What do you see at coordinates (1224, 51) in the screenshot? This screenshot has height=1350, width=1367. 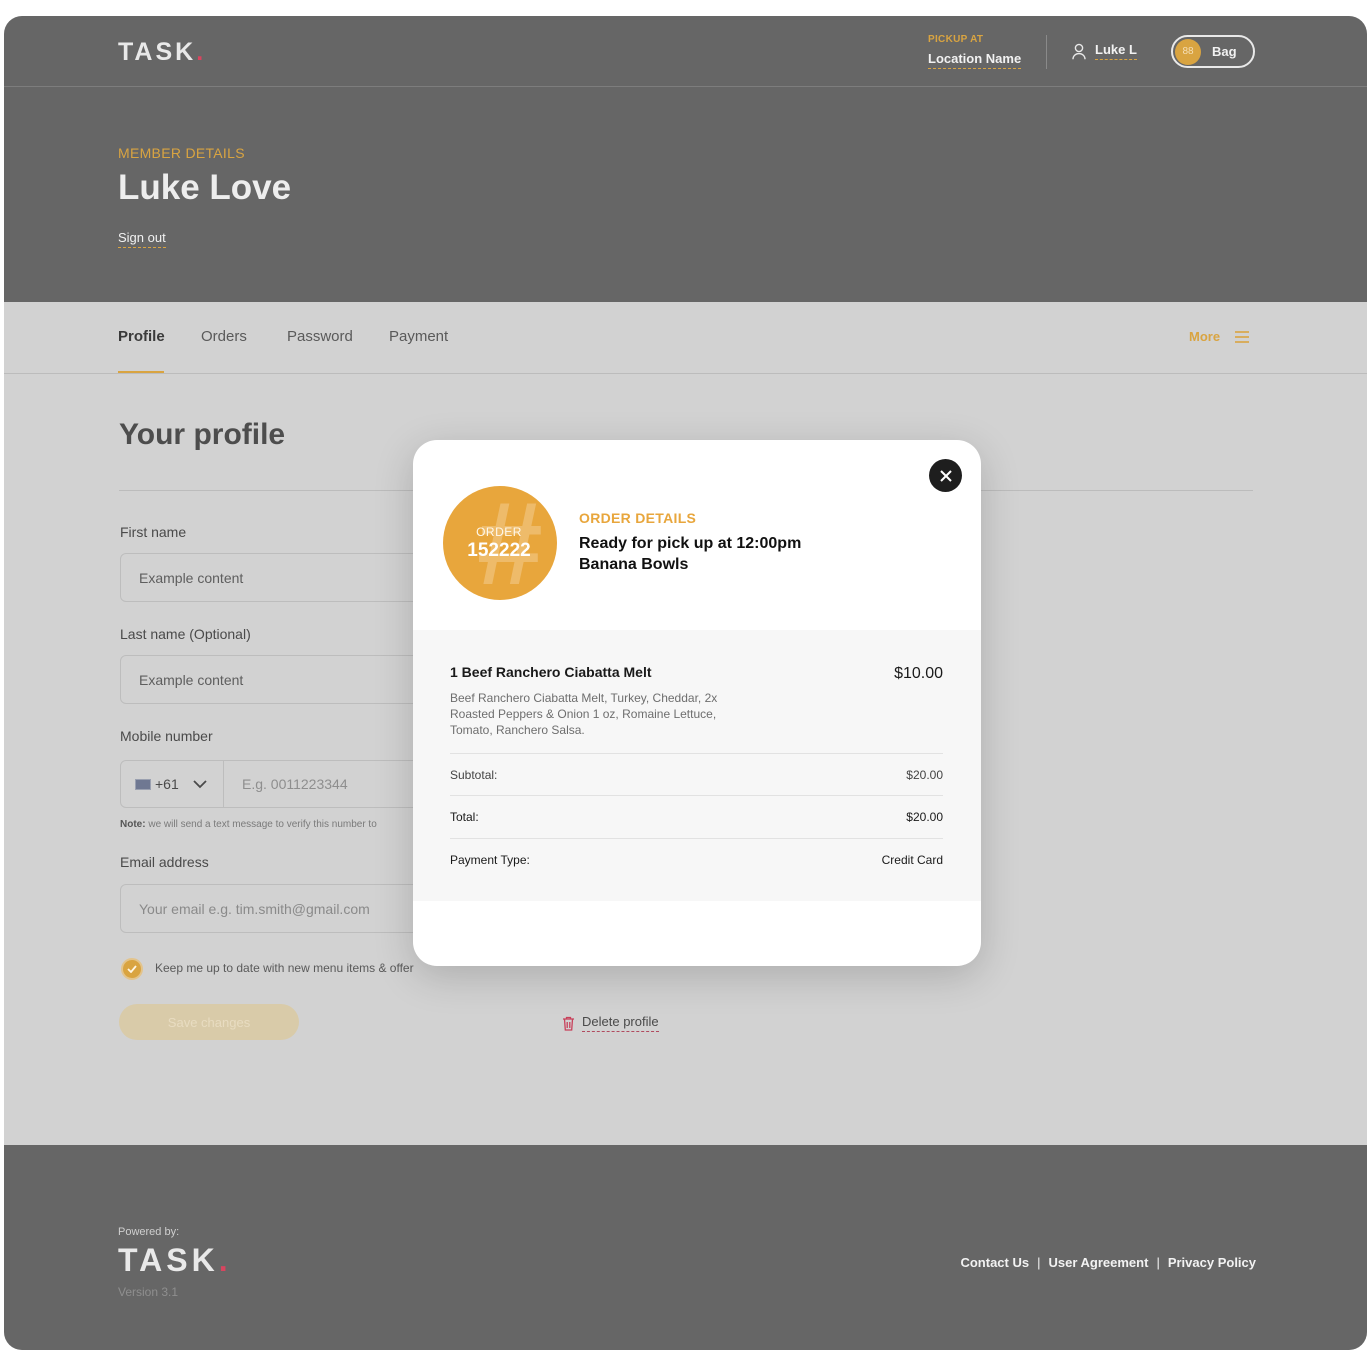 I see `bag-label: Bag` at bounding box center [1224, 51].